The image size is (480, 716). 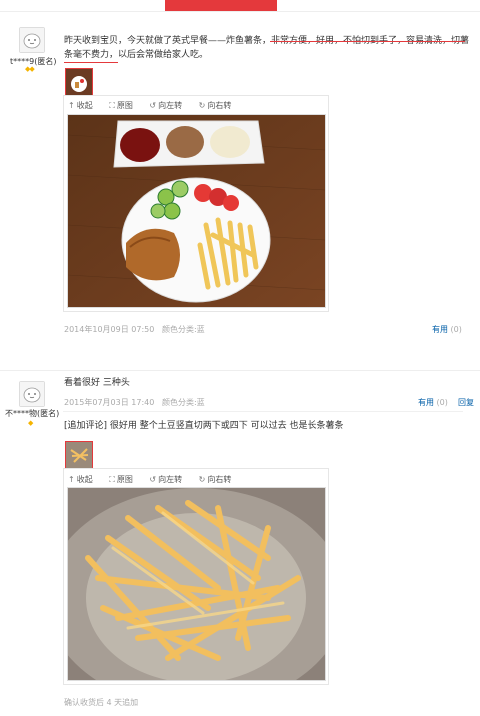 I want to click on username: 不****物(匿名), so click(x=32, y=413).